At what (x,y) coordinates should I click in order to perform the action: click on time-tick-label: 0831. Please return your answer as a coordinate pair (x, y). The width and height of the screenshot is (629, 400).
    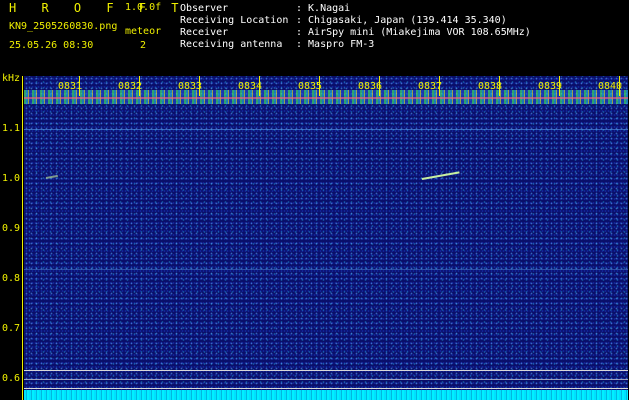
    Looking at the image, I should click on (70, 86).